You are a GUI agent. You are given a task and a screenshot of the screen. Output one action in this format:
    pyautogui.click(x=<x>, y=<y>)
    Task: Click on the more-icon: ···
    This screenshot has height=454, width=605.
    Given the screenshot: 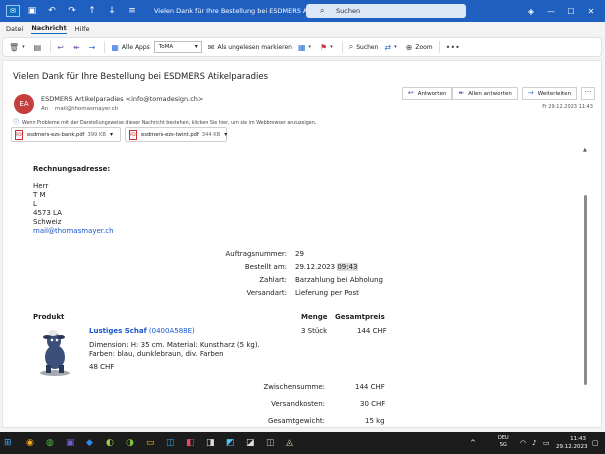 What is the action you would take?
    pyautogui.click(x=588, y=92)
    